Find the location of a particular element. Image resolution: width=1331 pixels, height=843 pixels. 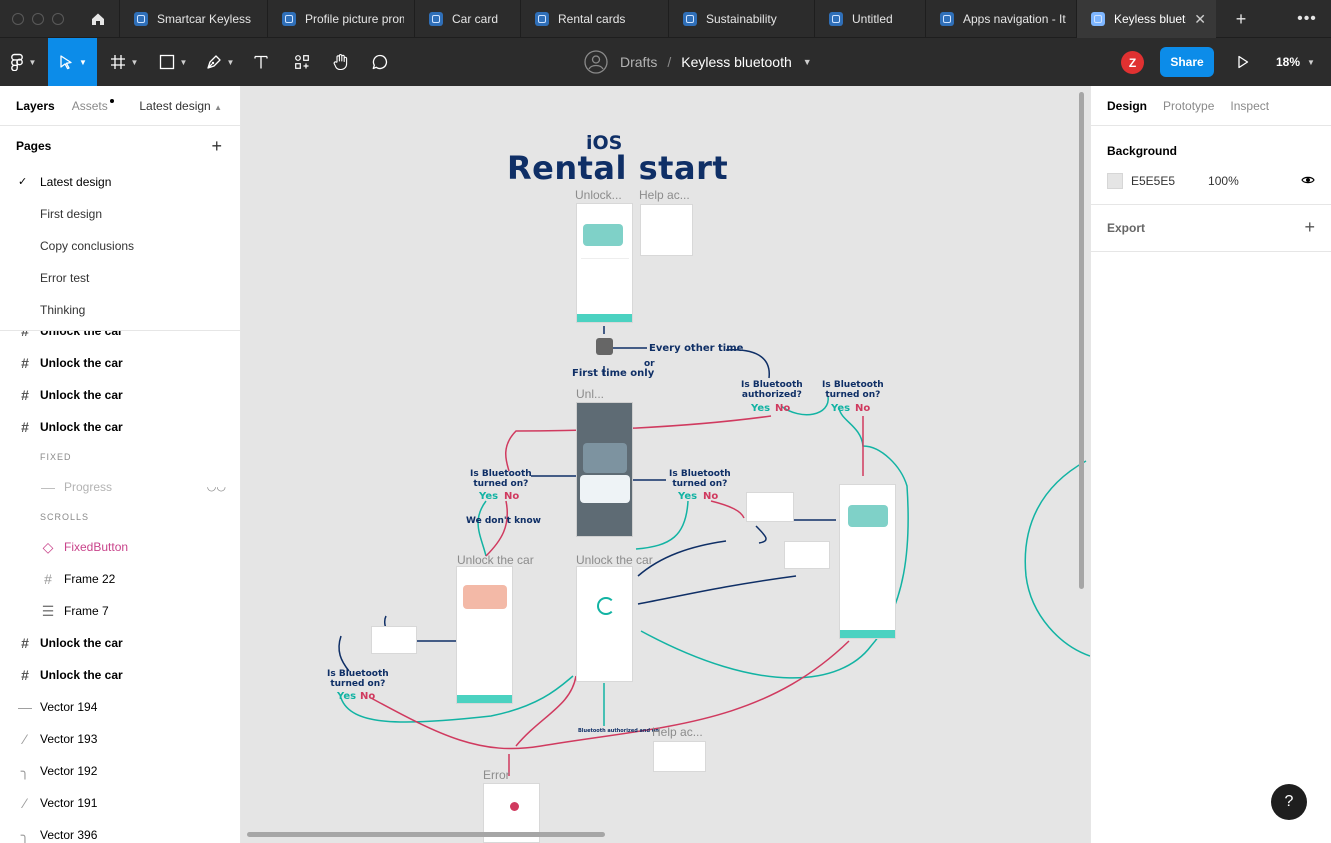

resources-tool is located at coordinates (302, 62).